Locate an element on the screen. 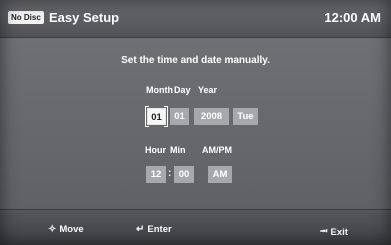  weekday-field: Tue is located at coordinates (245, 116).